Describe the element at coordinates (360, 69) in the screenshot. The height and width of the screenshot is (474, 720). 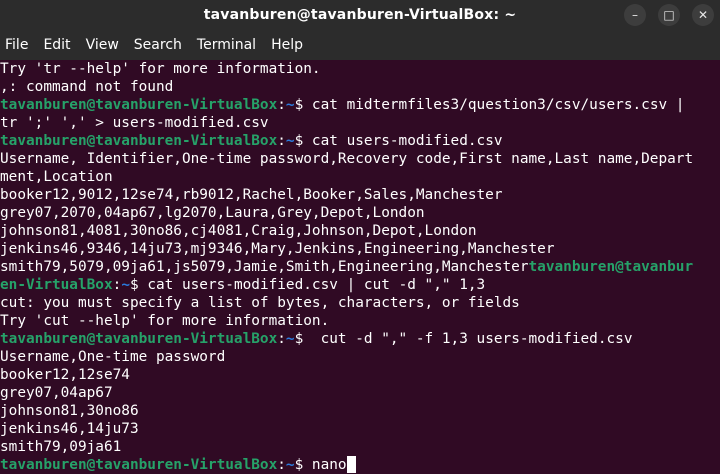
I see `output-line: Try 'tr --help' for more information.` at that location.